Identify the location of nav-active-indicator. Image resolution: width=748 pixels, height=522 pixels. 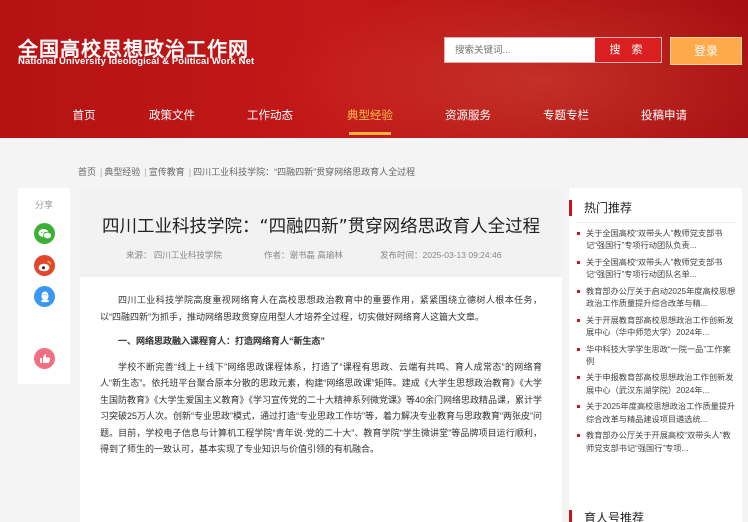
(370, 133).